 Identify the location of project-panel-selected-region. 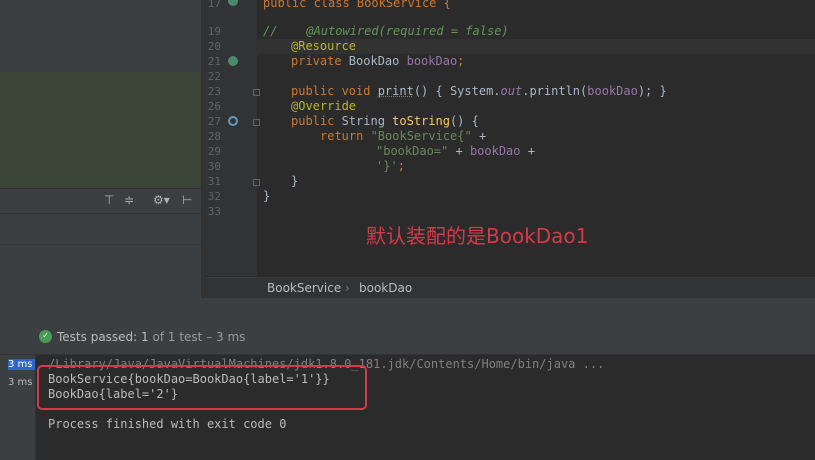
(100, 130).